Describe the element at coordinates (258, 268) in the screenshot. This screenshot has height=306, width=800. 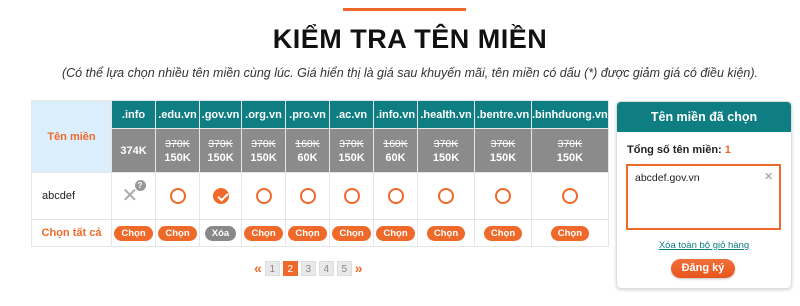
I see `prev-page-button: «` at that location.